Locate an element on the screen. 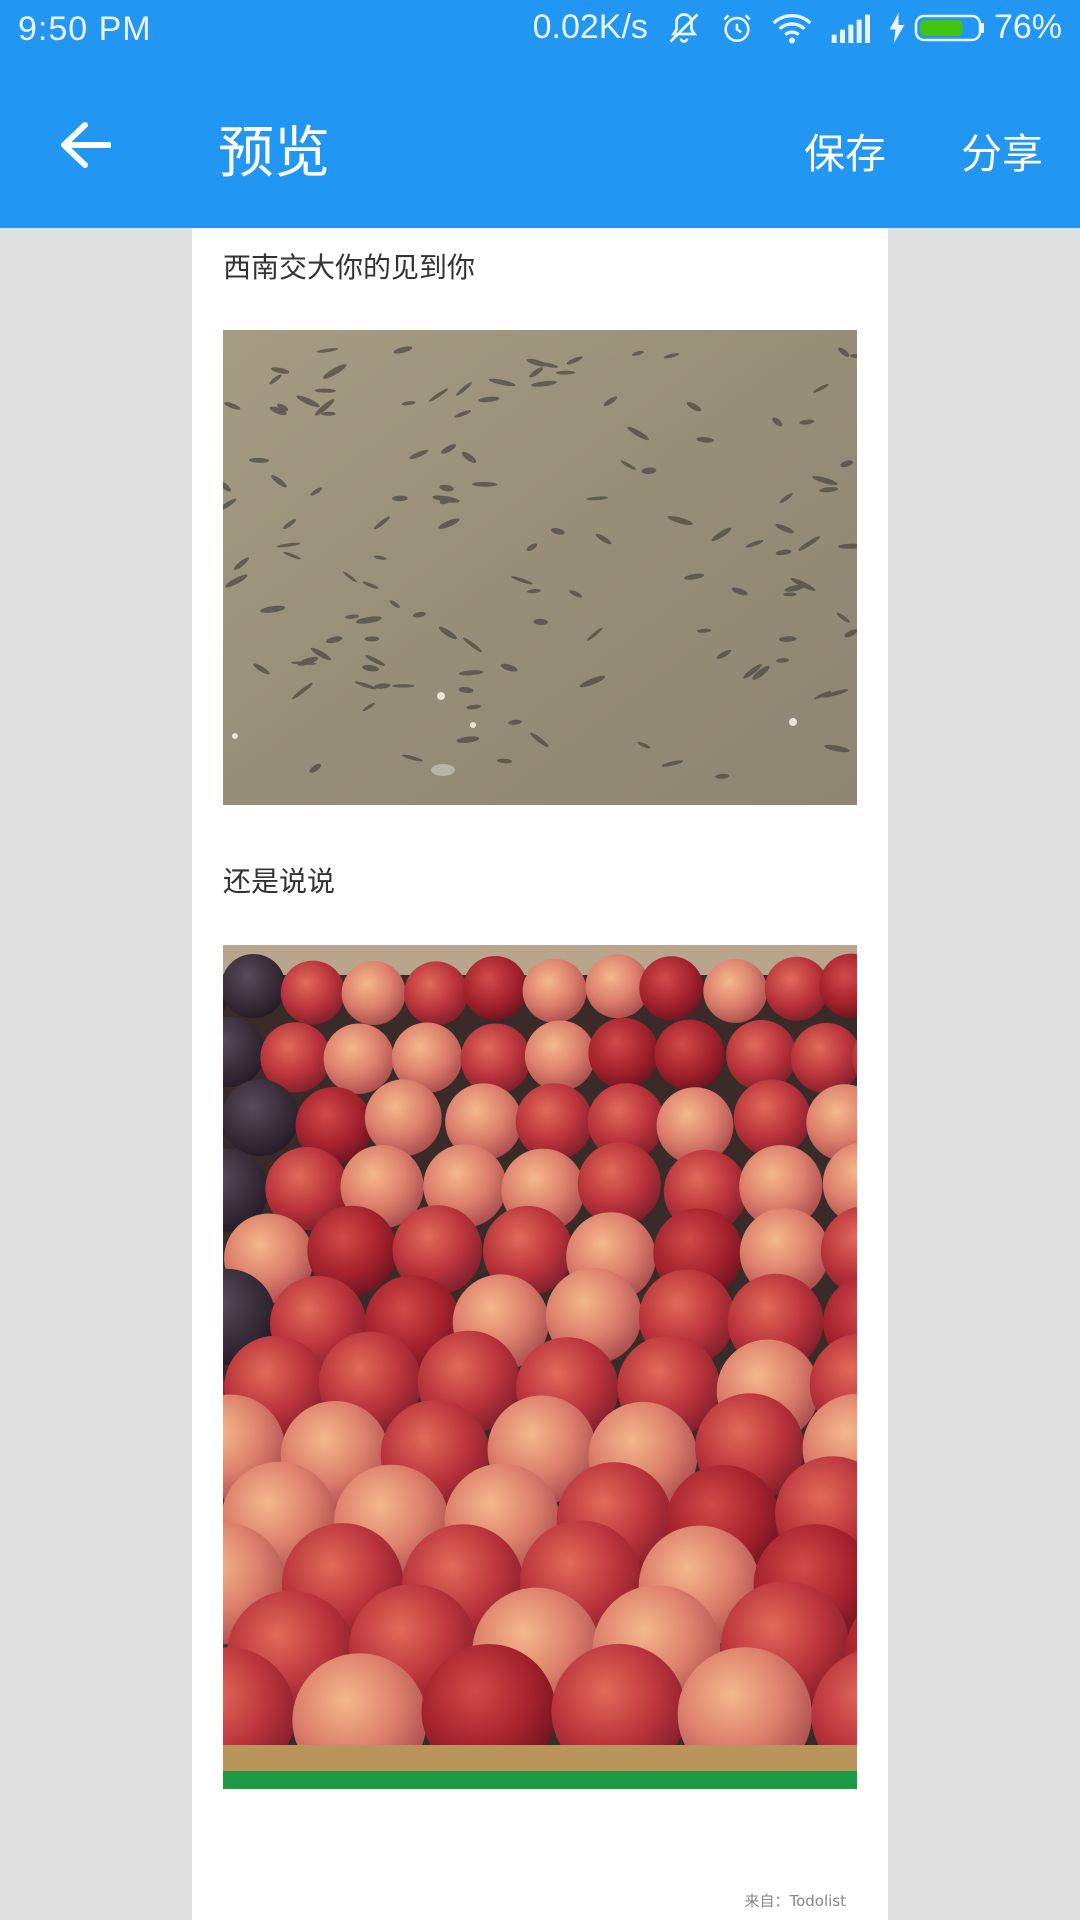 The width and height of the screenshot is (1080, 1920). net-speed: 0.02K/s is located at coordinates (590, 27).